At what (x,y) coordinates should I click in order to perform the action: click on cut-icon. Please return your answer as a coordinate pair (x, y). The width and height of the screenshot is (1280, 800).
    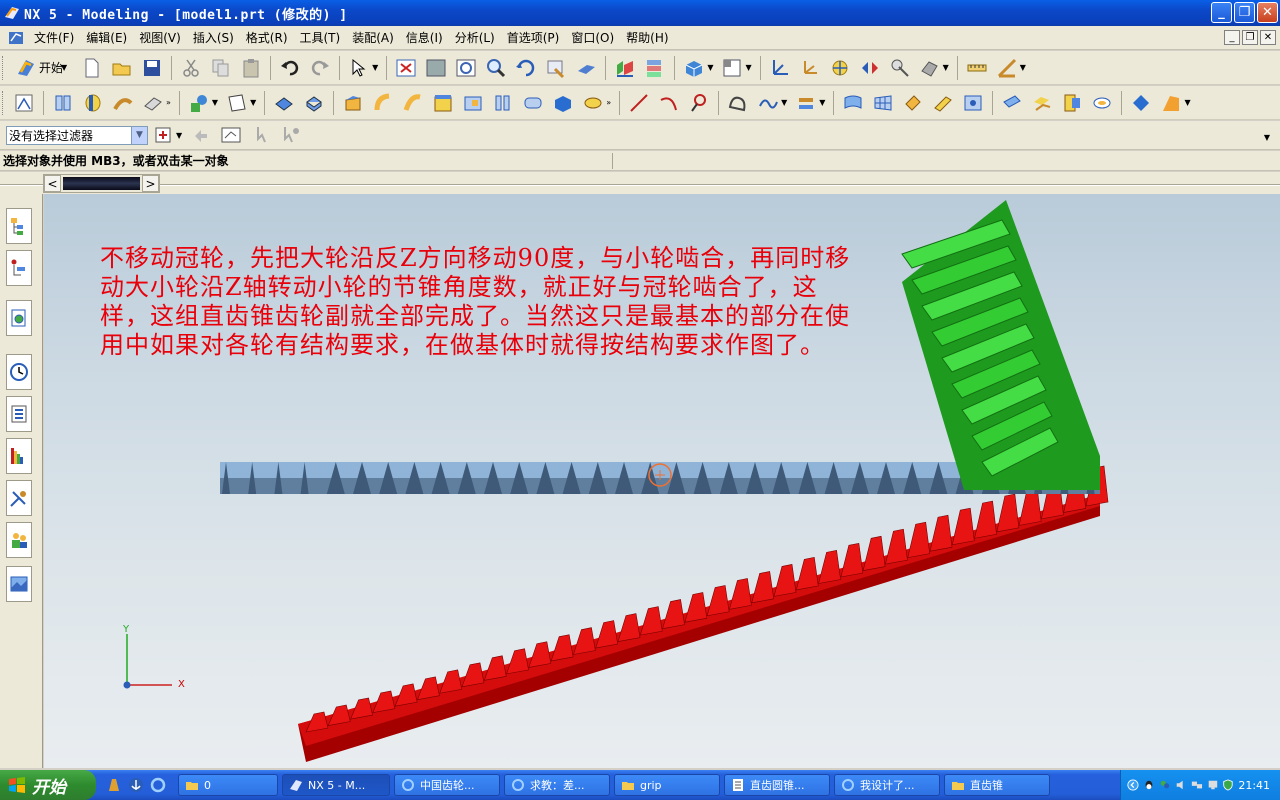
    Looking at the image, I should click on (191, 68).